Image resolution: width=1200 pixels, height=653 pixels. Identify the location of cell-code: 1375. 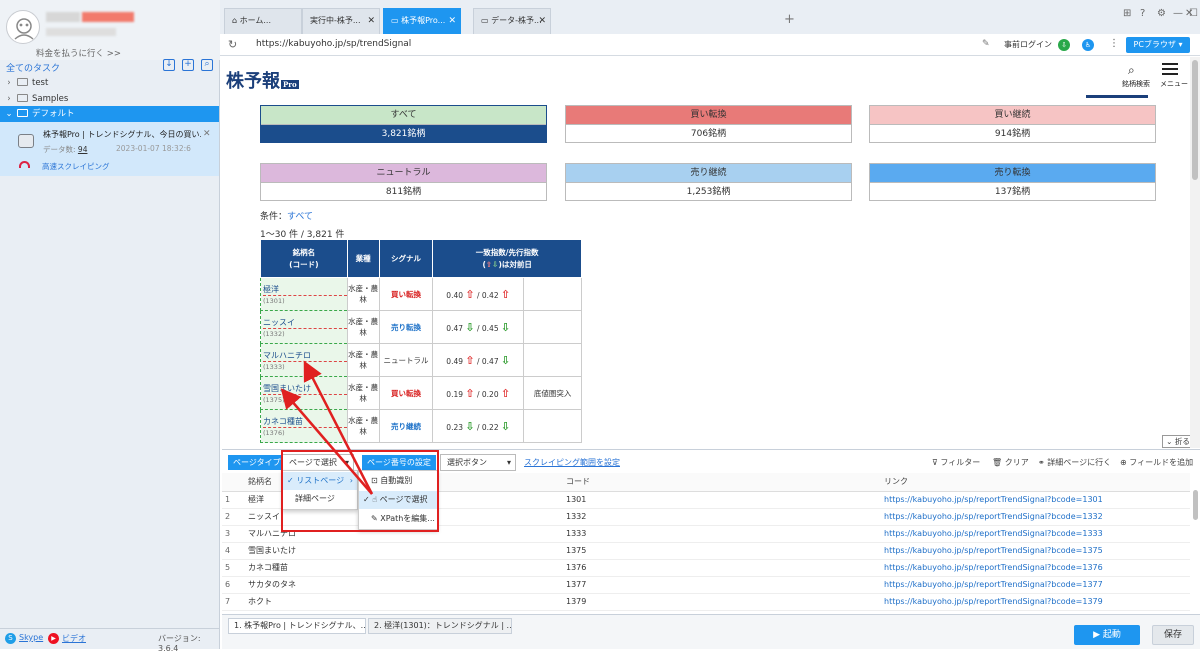
(721, 551).